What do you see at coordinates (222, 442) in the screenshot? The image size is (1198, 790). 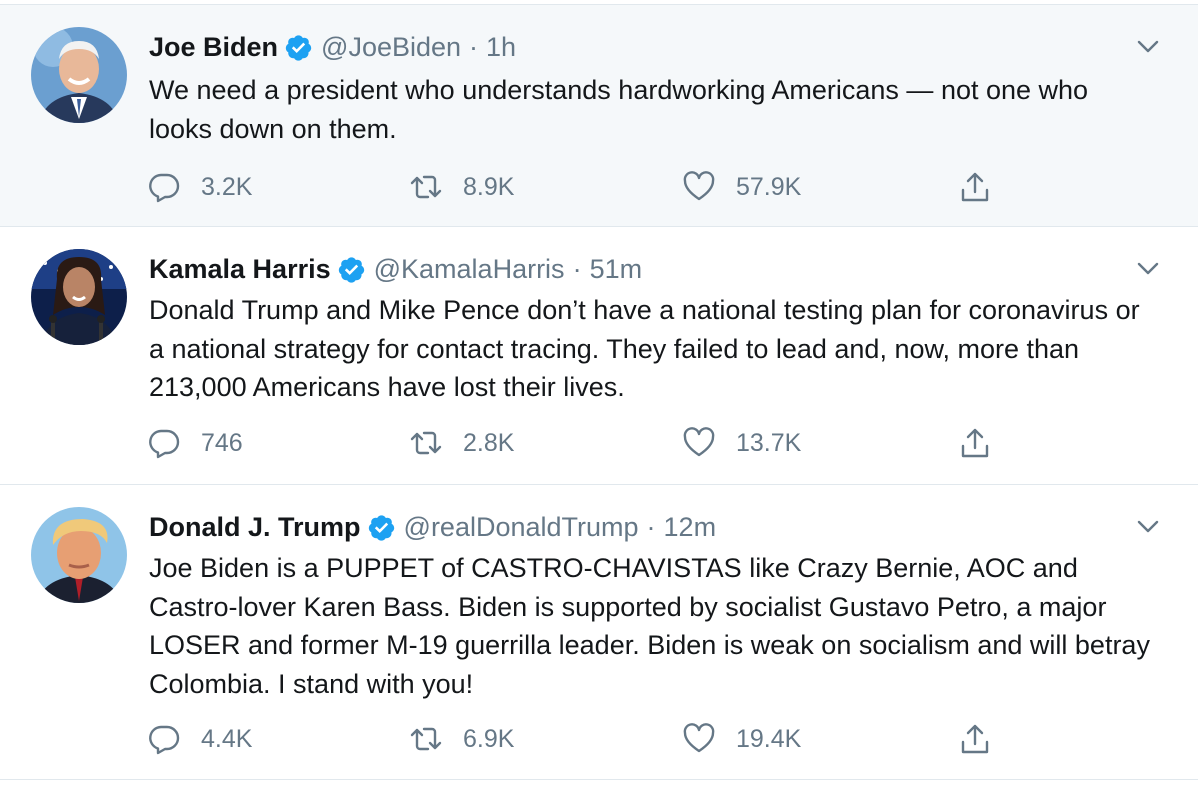 I see `reply-count: 746` at bounding box center [222, 442].